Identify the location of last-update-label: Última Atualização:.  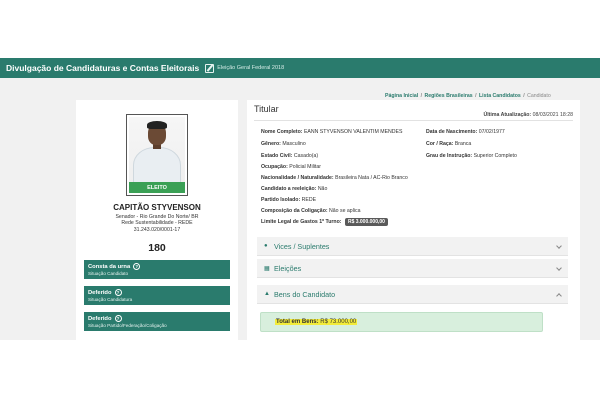
(507, 115).